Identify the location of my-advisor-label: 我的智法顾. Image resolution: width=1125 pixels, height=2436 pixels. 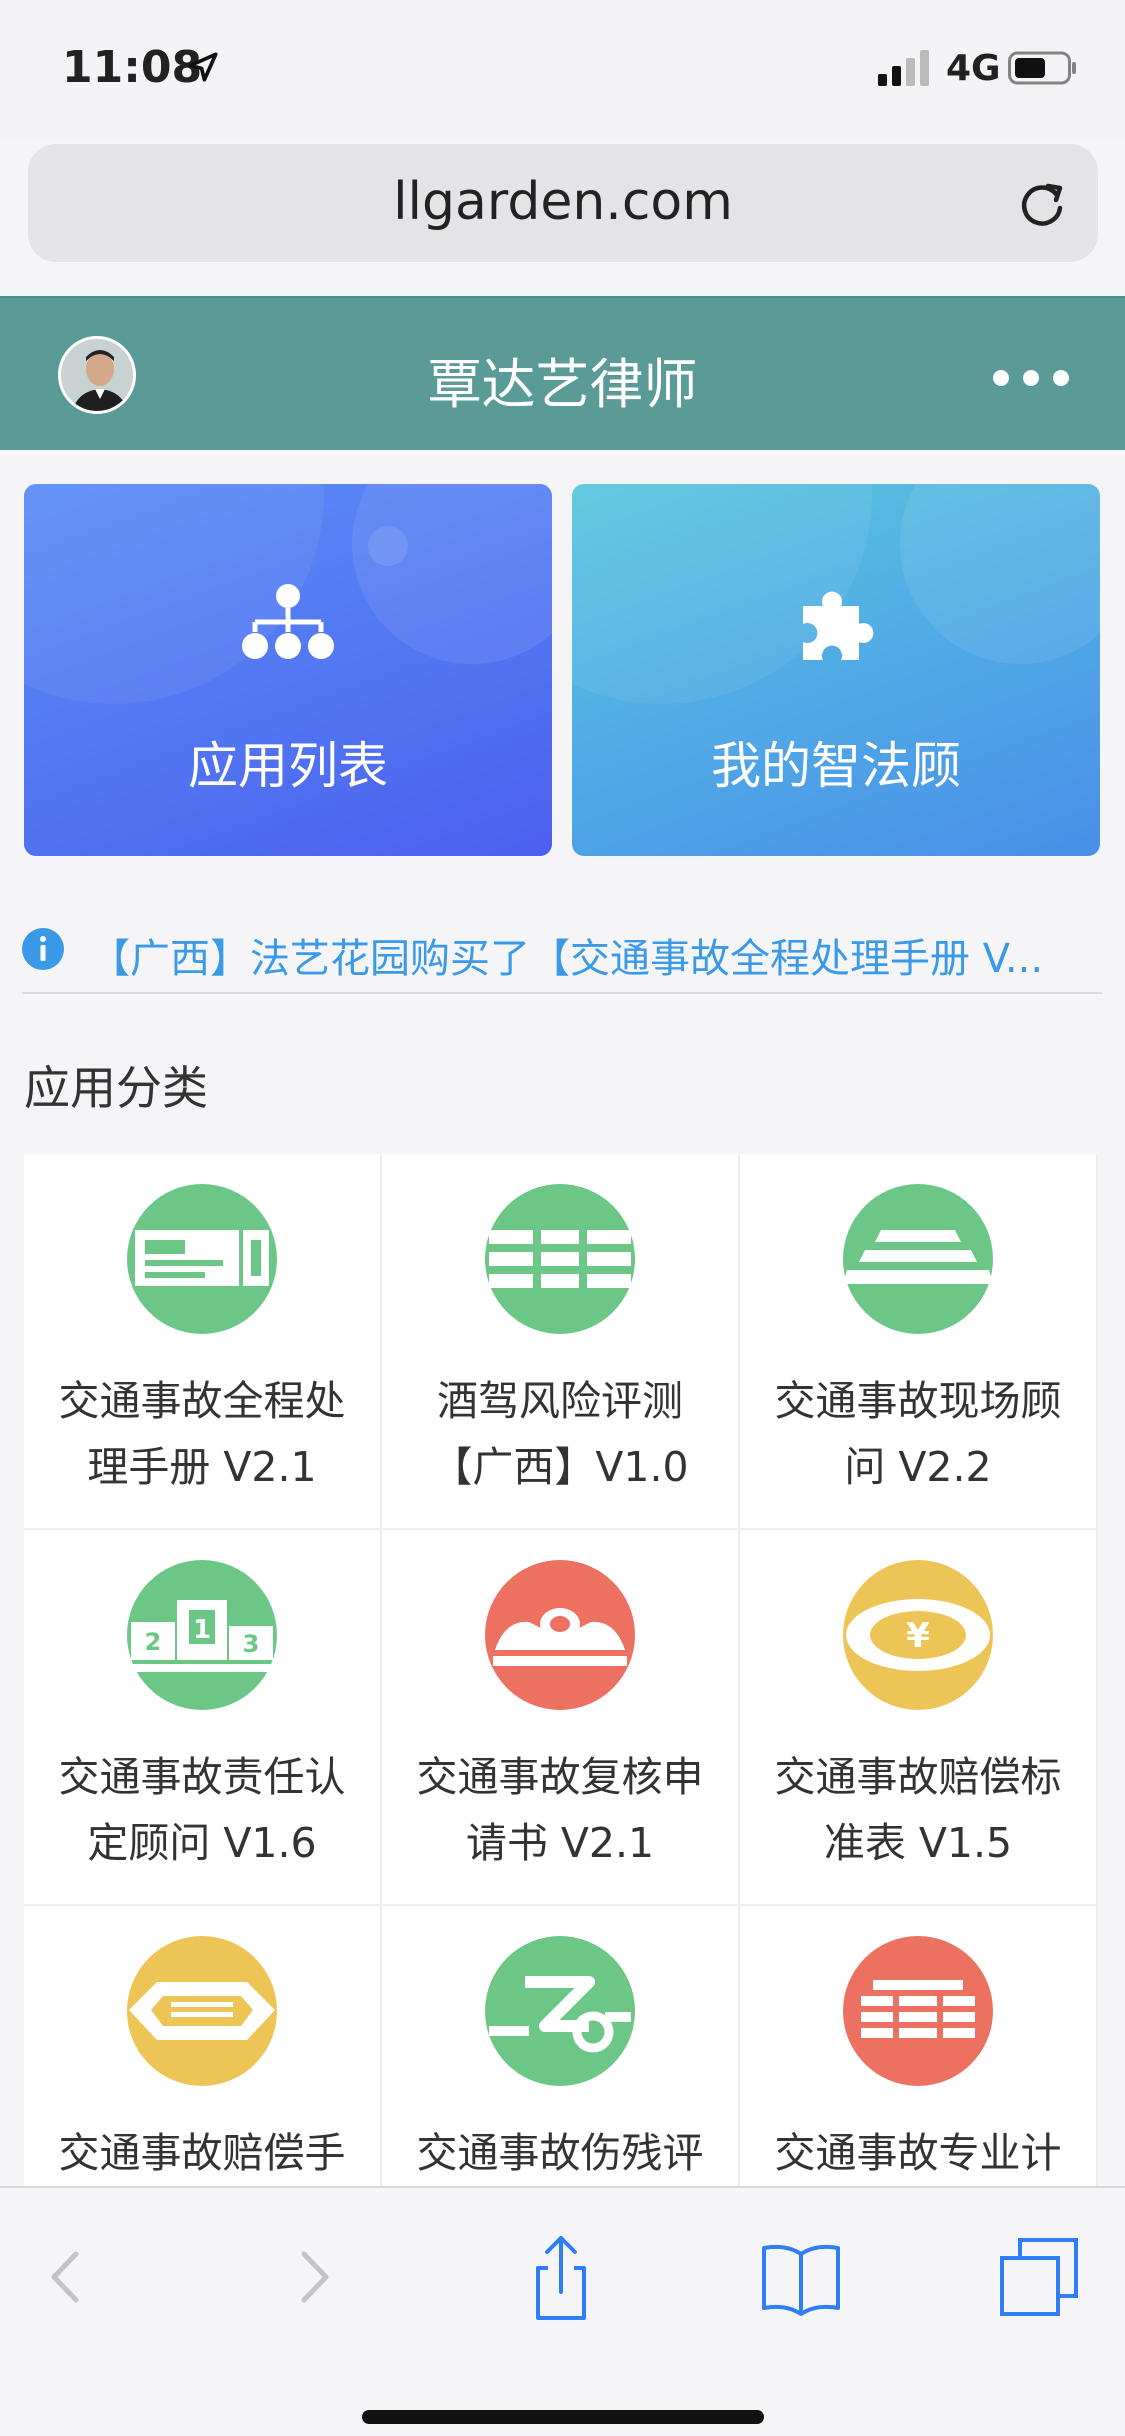
(836, 766).